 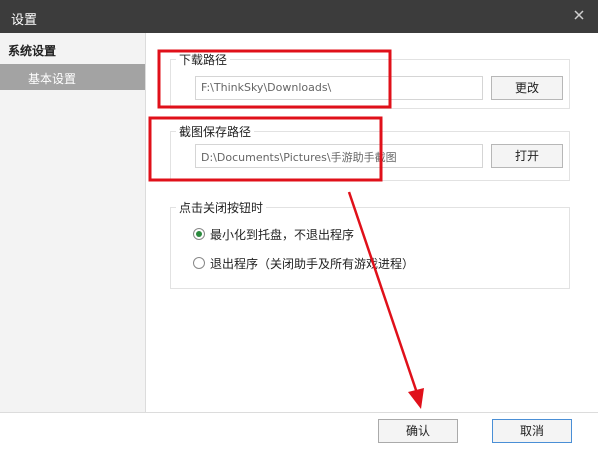 What do you see at coordinates (312, 264) in the screenshot?
I see `radio-label: 退出程序（关闭助手及所有游戏进程）` at bounding box center [312, 264].